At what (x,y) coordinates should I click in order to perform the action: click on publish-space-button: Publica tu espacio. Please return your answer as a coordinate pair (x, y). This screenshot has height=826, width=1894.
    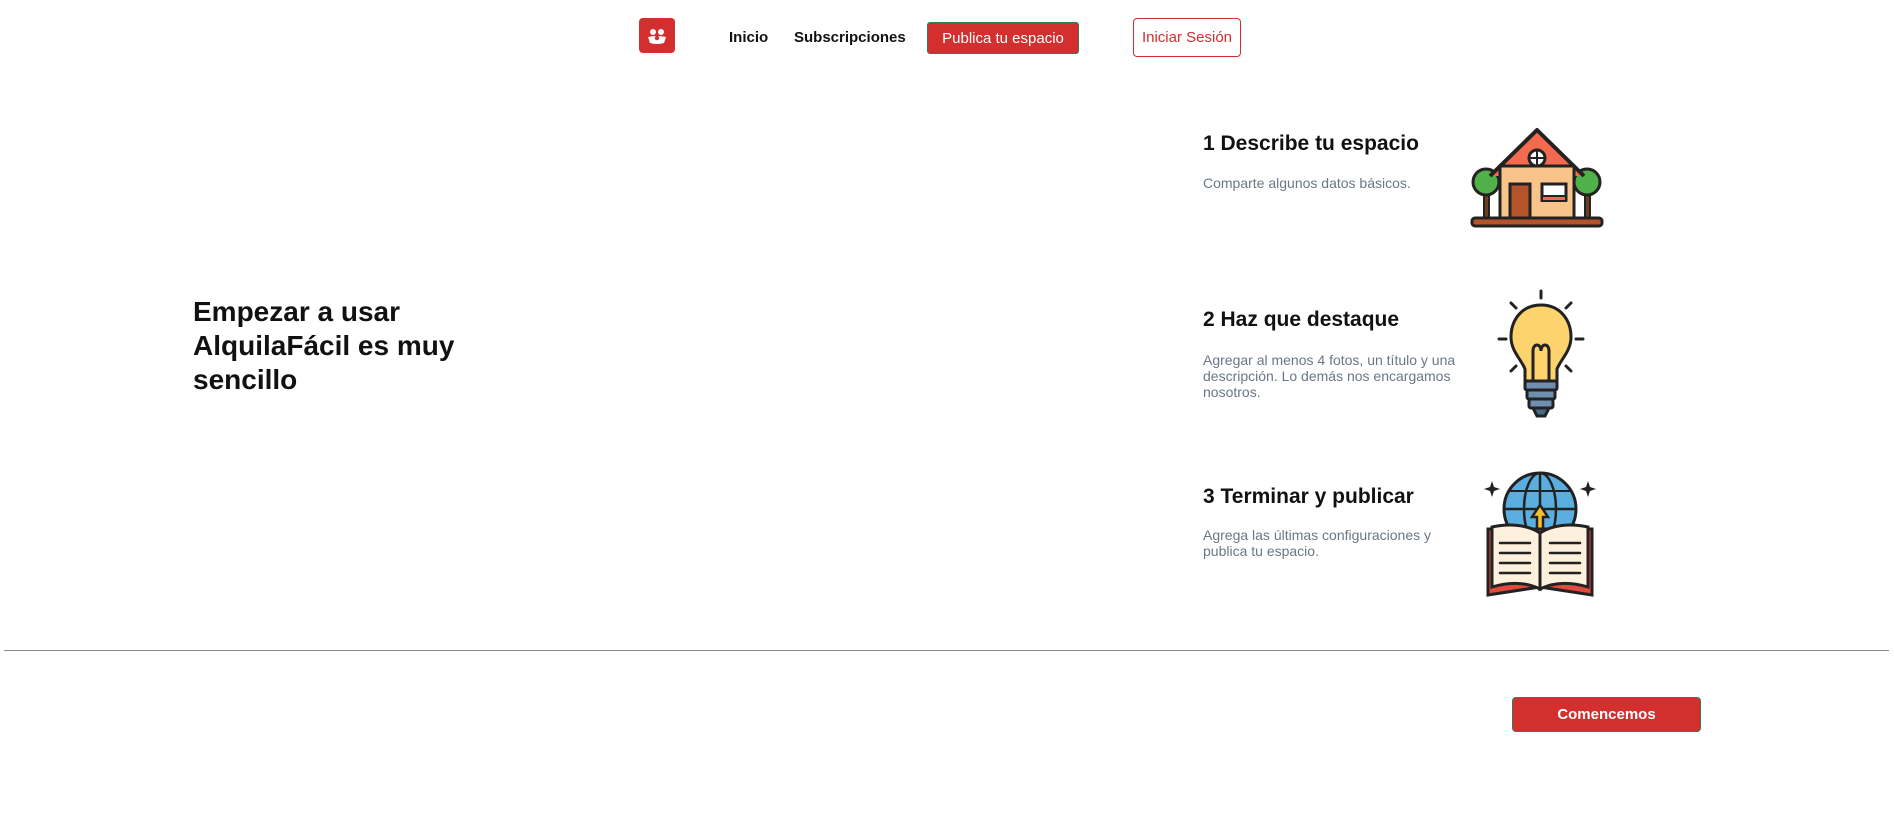
    Looking at the image, I should click on (1003, 38).